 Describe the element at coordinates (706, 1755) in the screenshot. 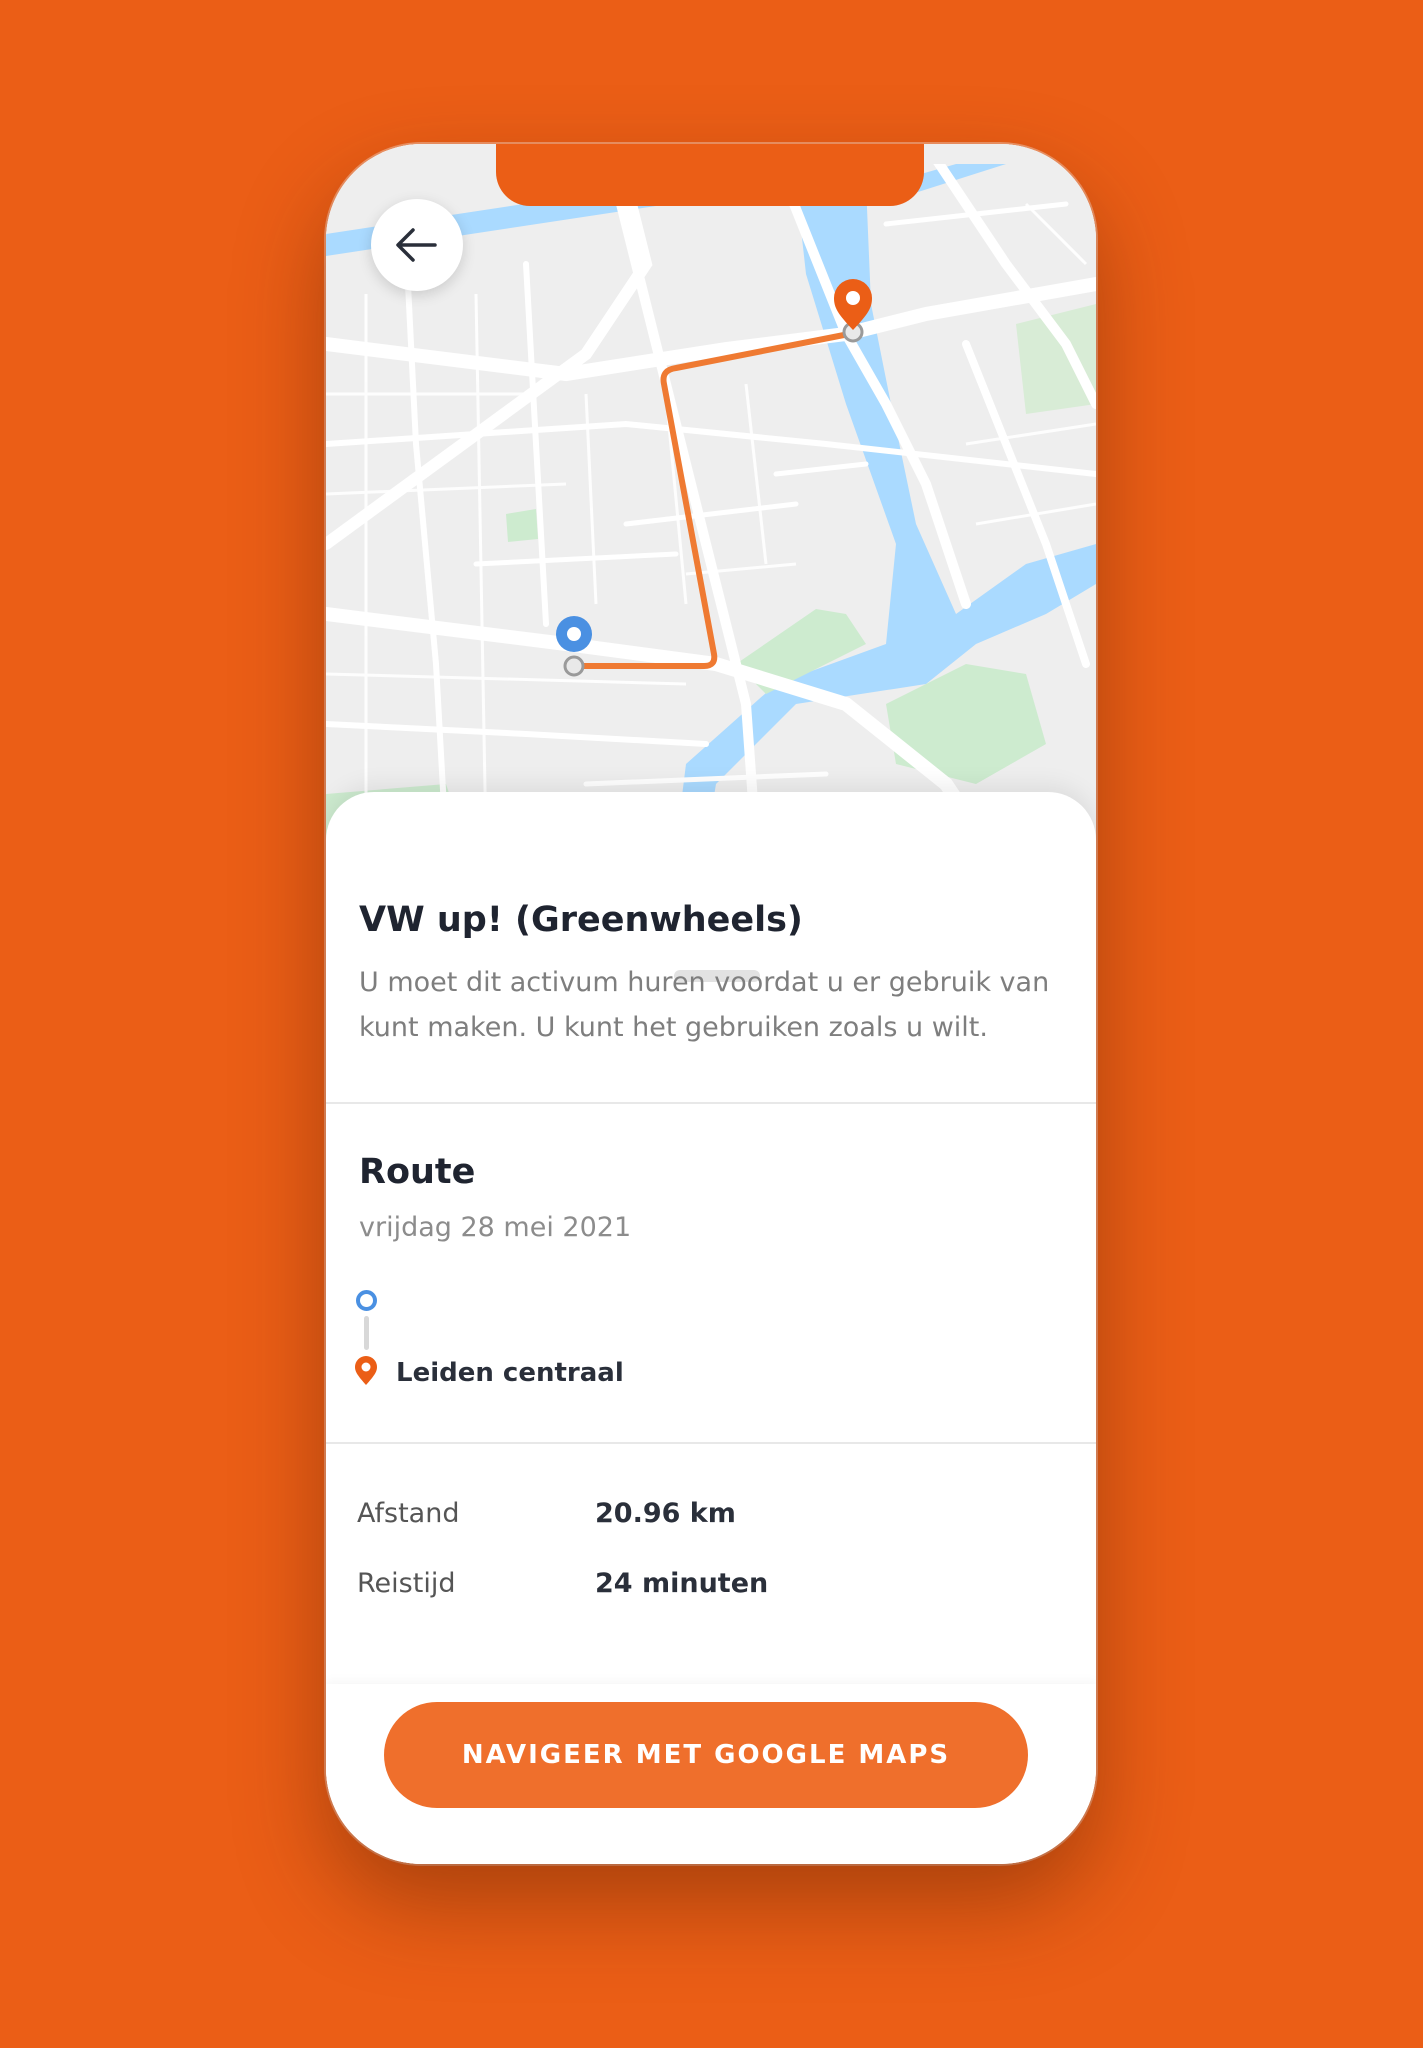

I see `navigate-google-maps-button: NAVIGEER MET GOOGLE MAPS` at that location.